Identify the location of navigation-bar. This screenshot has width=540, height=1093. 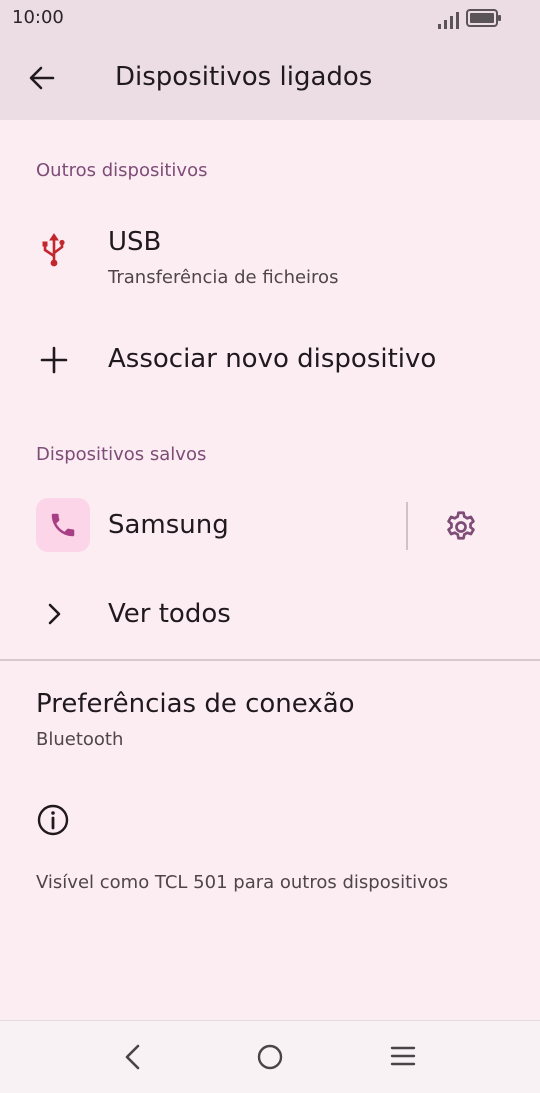
(270, 1056).